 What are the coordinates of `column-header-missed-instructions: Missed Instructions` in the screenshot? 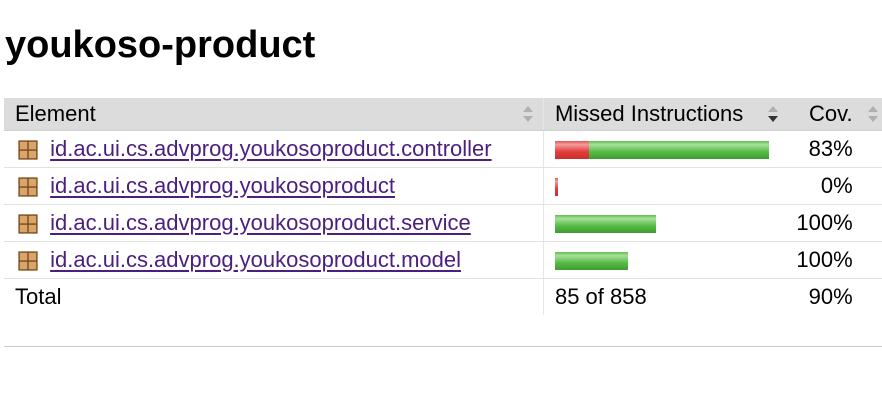 It's located at (664, 114).